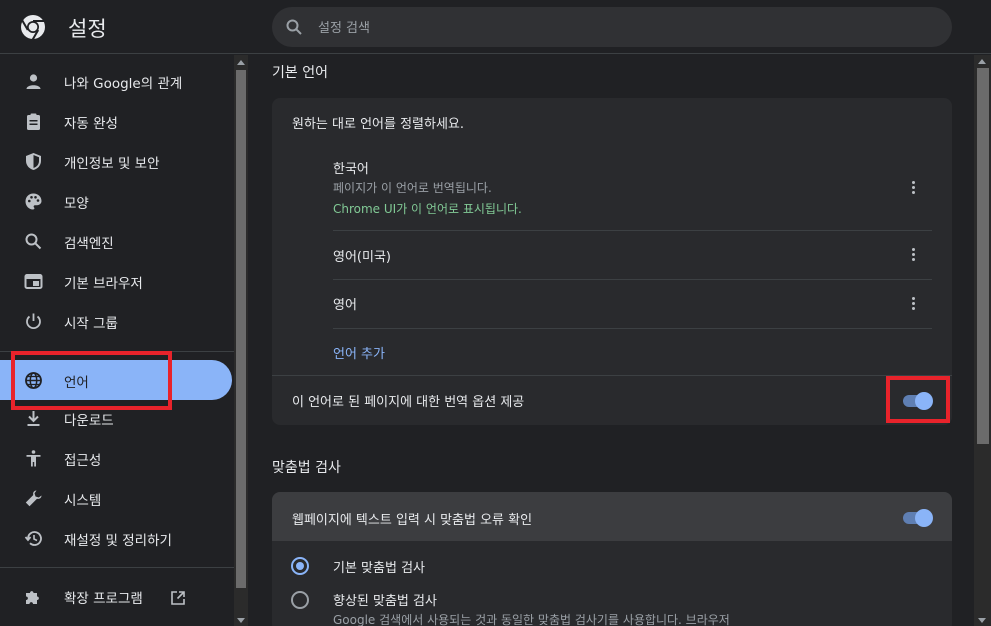 Image resolution: width=991 pixels, height=626 pixels. Describe the element at coordinates (33, 498) in the screenshot. I see `wrench-icon` at that location.